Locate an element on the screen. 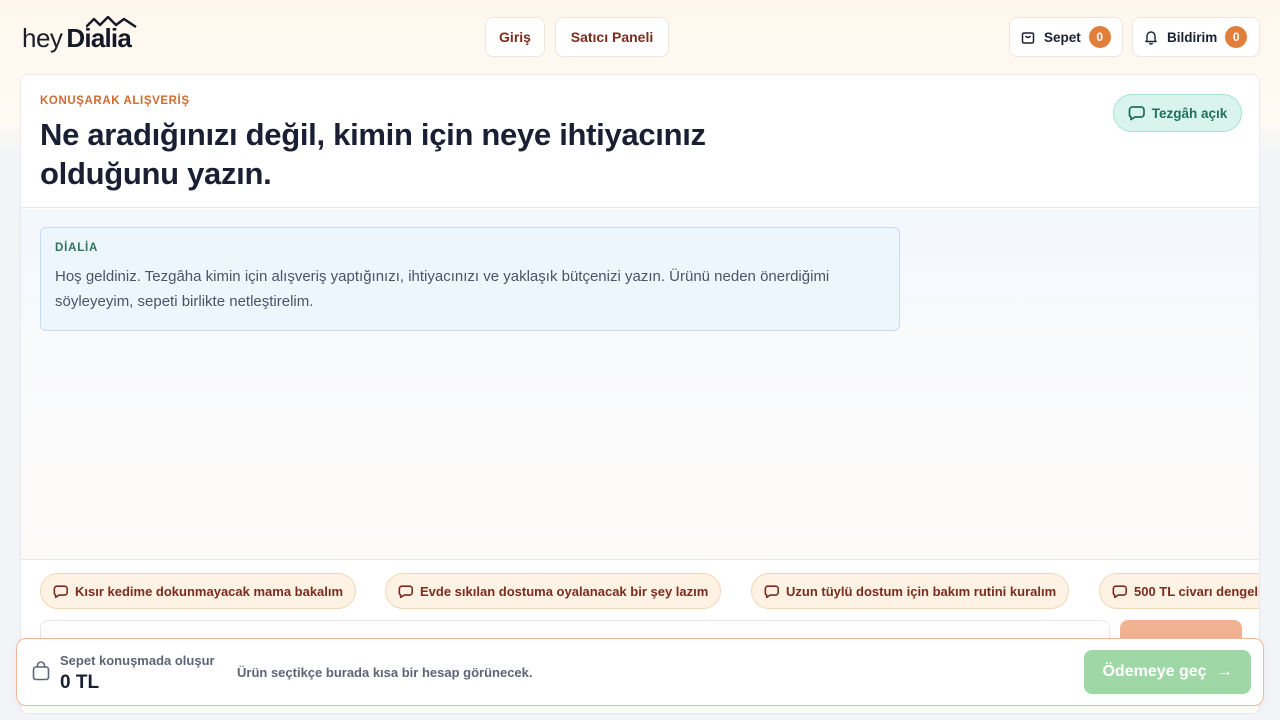  suggestion-chip-label: 500 TL civarı dengeli bir sepet is located at coordinates (1197, 591).